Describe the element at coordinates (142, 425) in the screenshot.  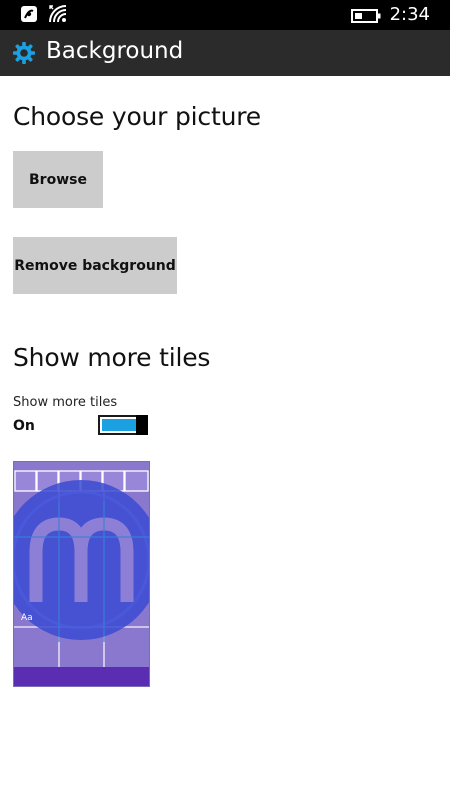
I see `toggle-knob` at that location.